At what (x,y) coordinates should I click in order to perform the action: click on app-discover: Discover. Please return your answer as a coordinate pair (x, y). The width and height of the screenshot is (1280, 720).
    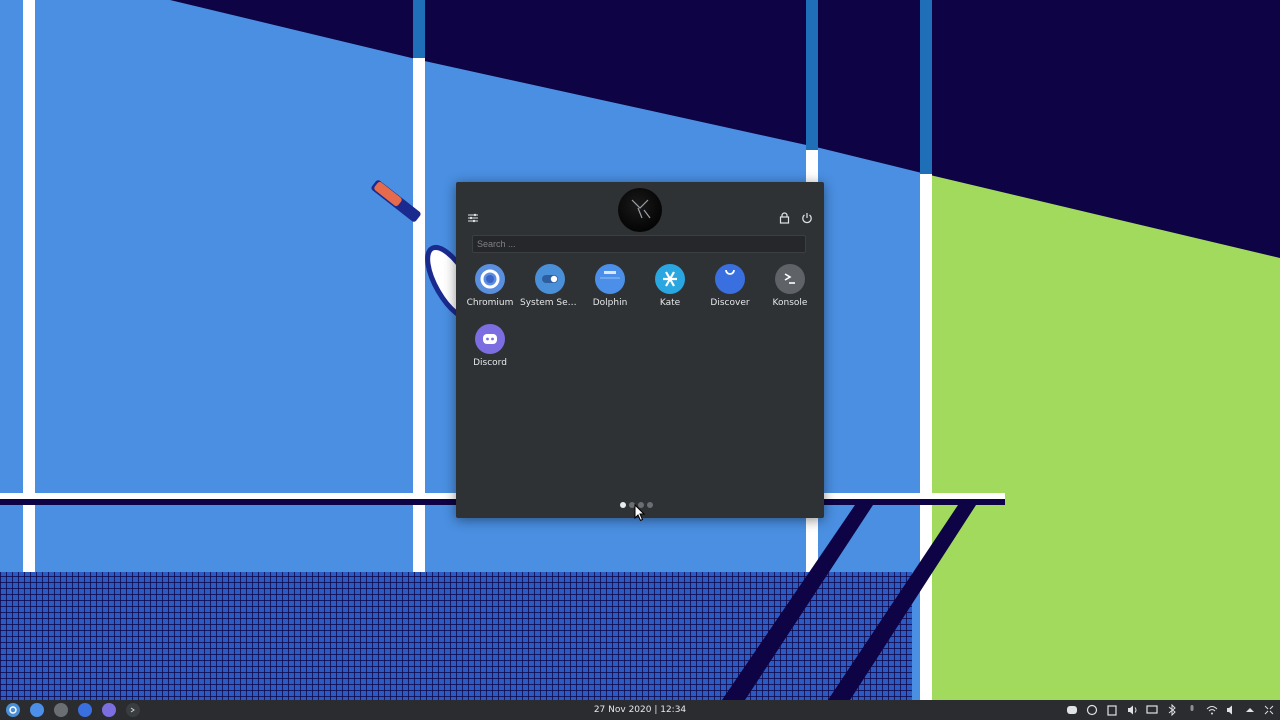
    Looking at the image, I should click on (730, 288).